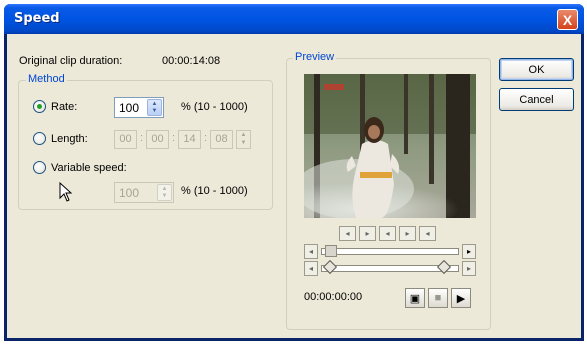  I want to click on preview-video, so click(390, 146).